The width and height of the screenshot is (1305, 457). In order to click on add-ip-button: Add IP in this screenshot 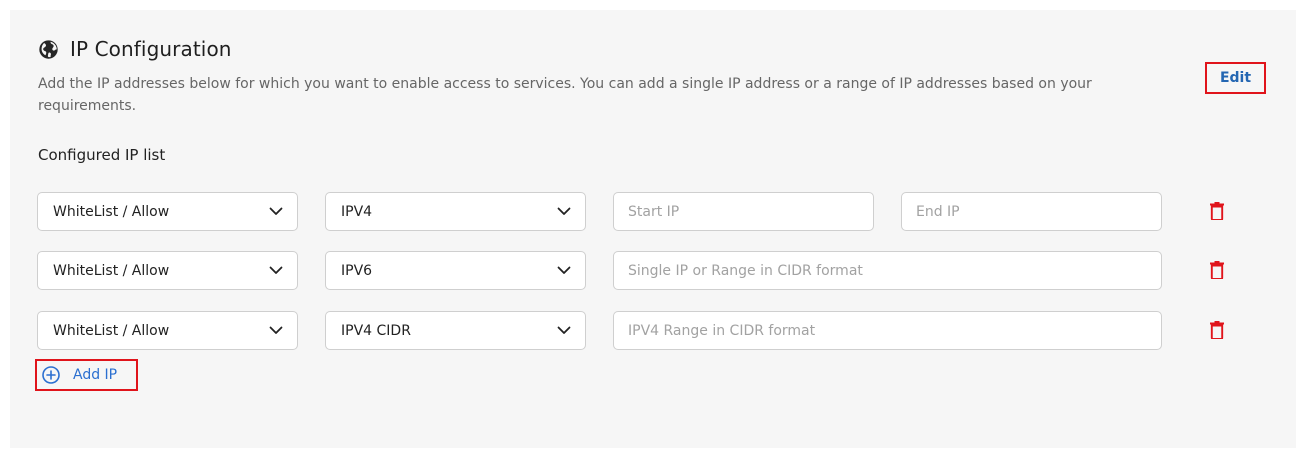, I will do `click(86, 375)`.